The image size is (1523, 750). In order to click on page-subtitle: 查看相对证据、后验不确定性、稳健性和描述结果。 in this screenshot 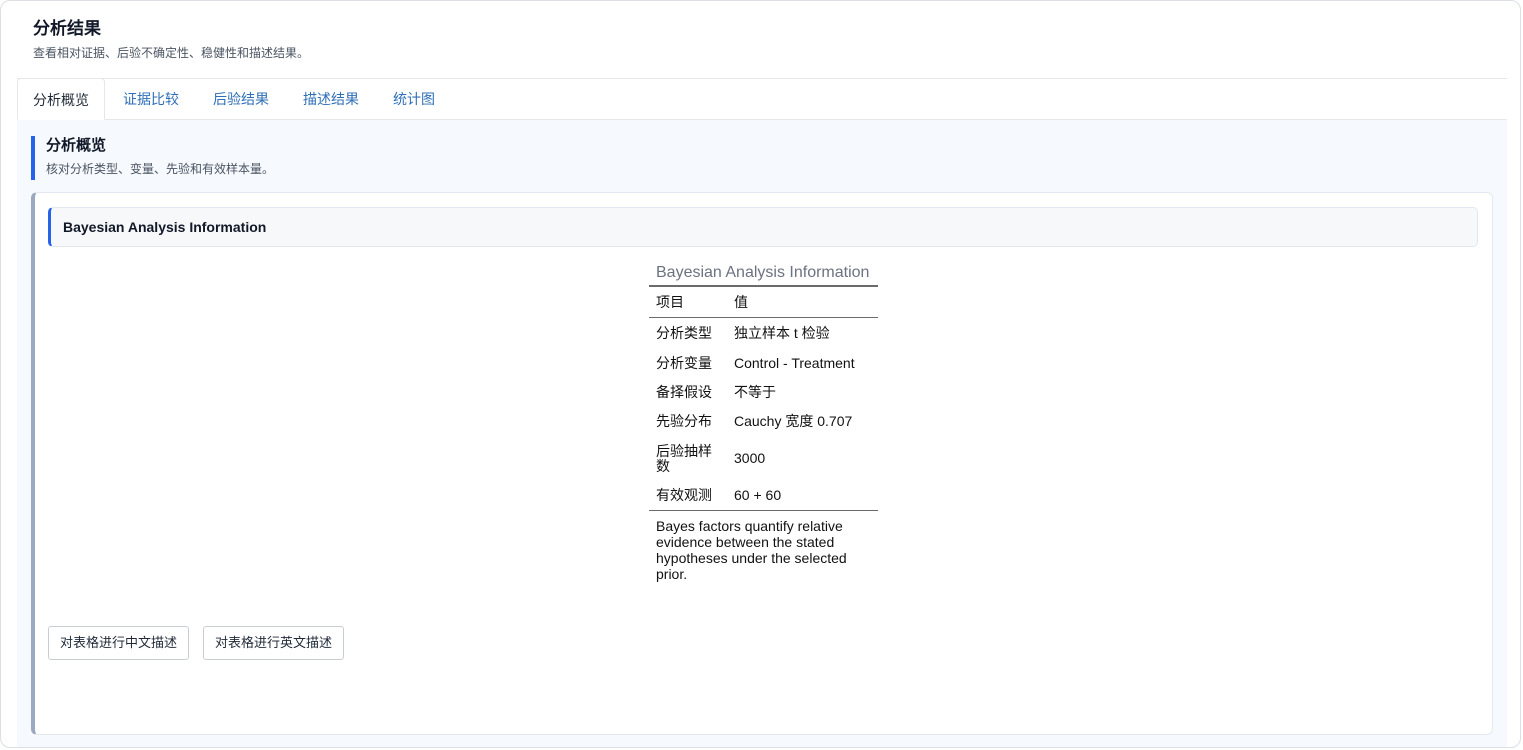, I will do `click(171, 53)`.